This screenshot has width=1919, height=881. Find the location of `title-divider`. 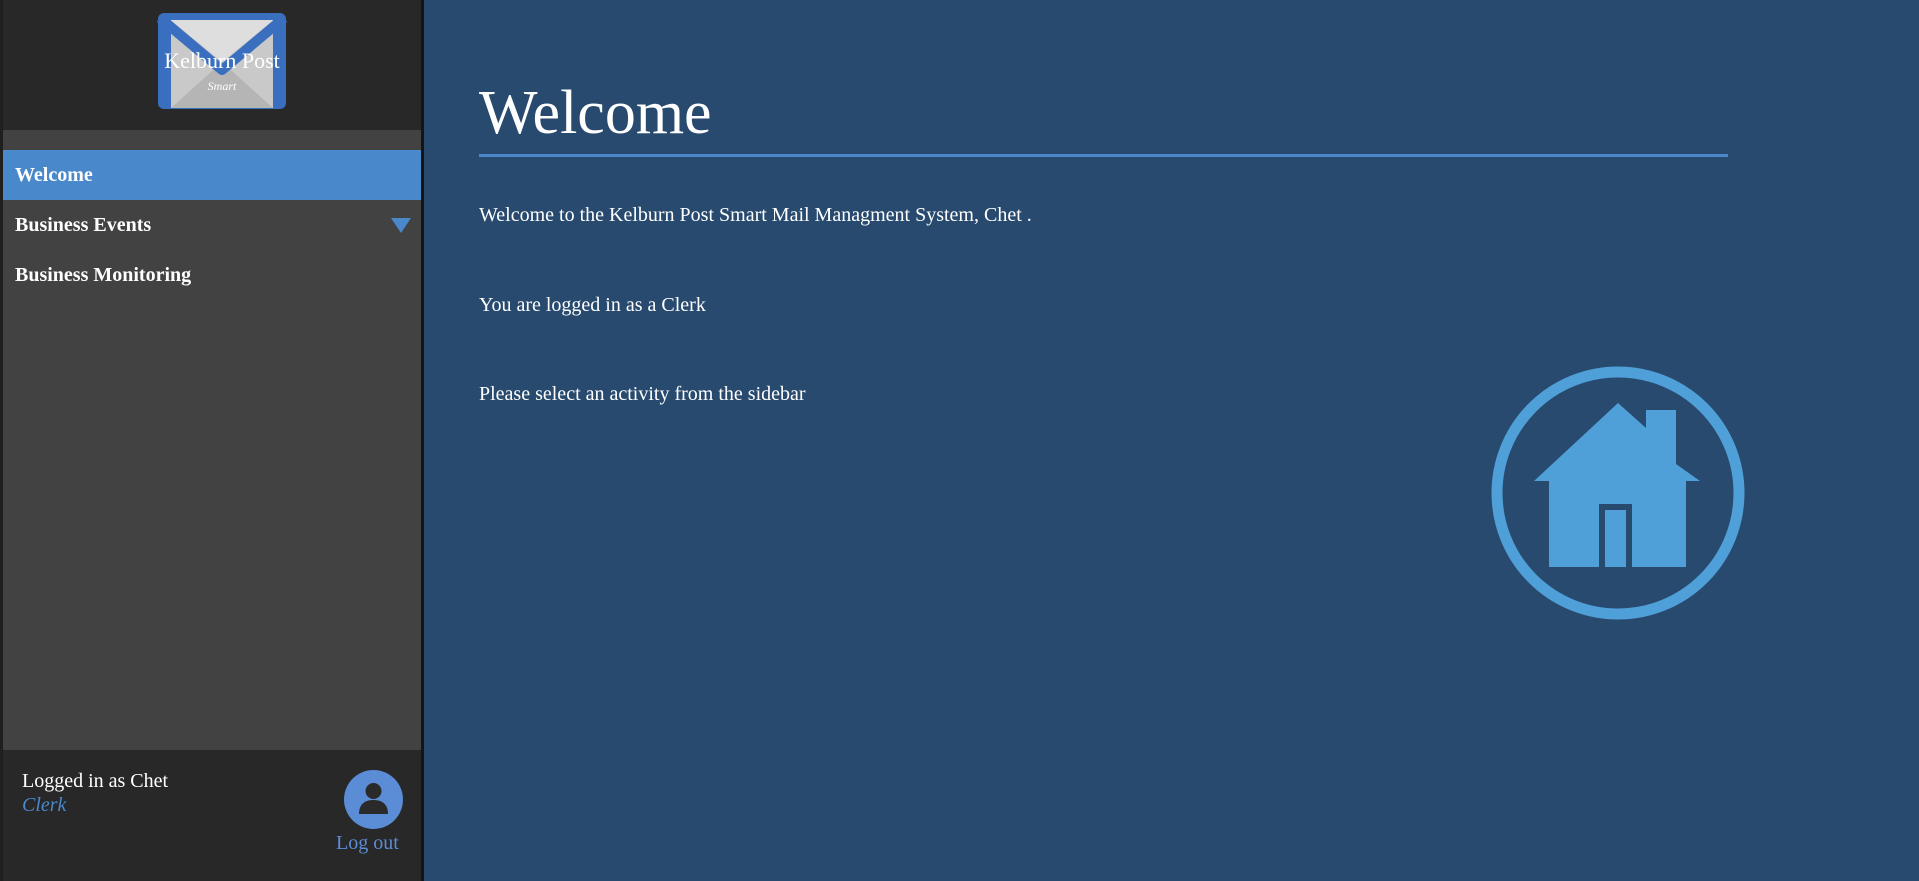

title-divider is located at coordinates (1103, 155).